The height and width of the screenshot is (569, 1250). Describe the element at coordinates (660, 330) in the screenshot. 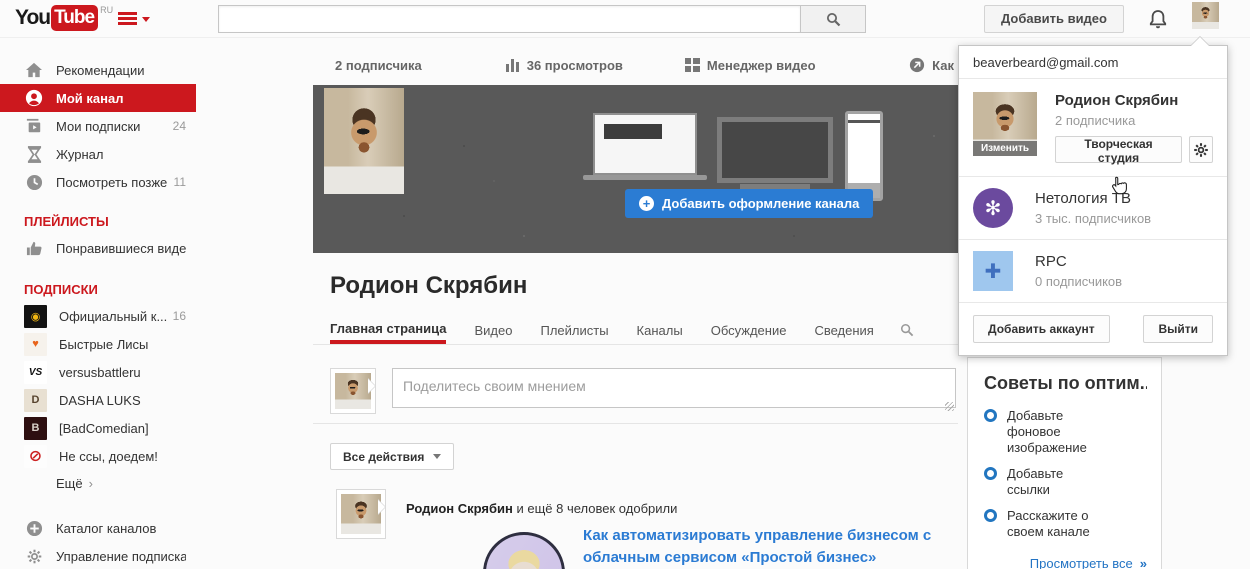

I see `tab-channels: Каналы` at that location.